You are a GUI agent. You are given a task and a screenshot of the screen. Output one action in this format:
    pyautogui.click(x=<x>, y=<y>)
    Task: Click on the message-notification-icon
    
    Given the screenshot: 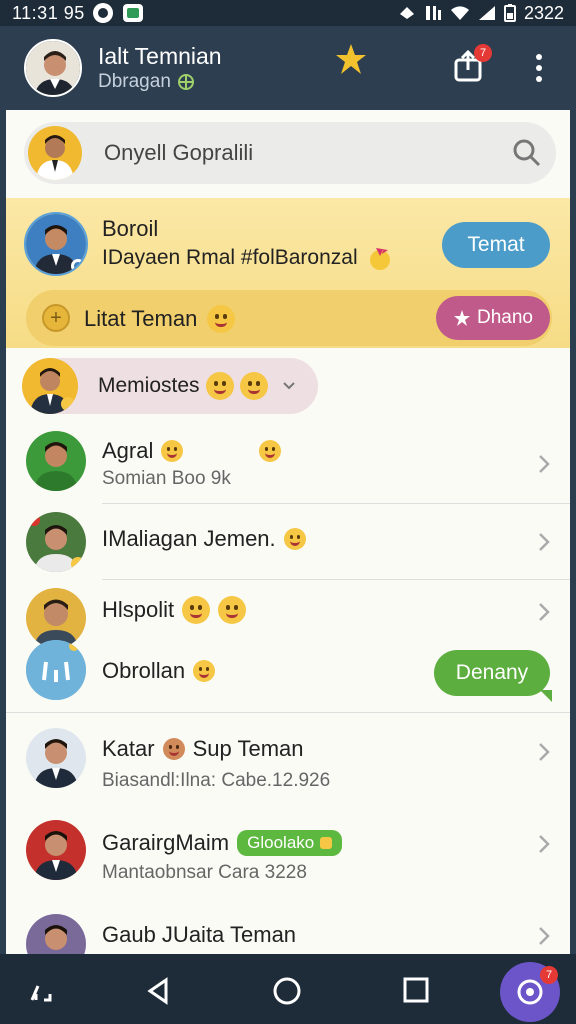 What is the action you would take?
    pyautogui.click(x=132, y=13)
    